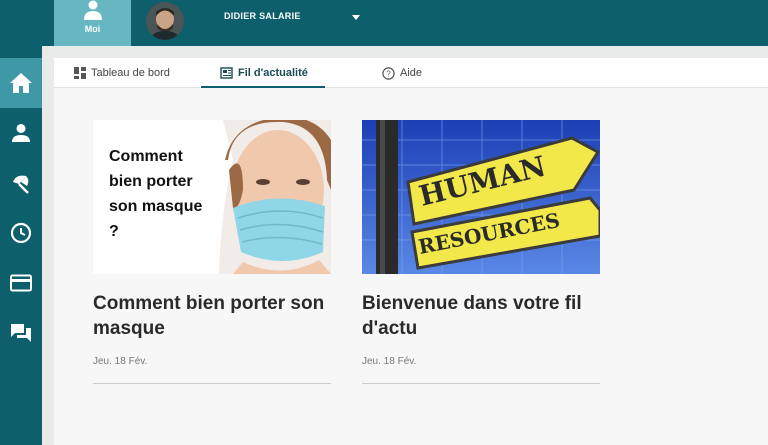 Image resolution: width=768 pixels, height=445 pixels. Describe the element at coordinates (481, 316) in the screenshot. I see `card-title: Bienvenue dans votre fil d'actu` at that location.